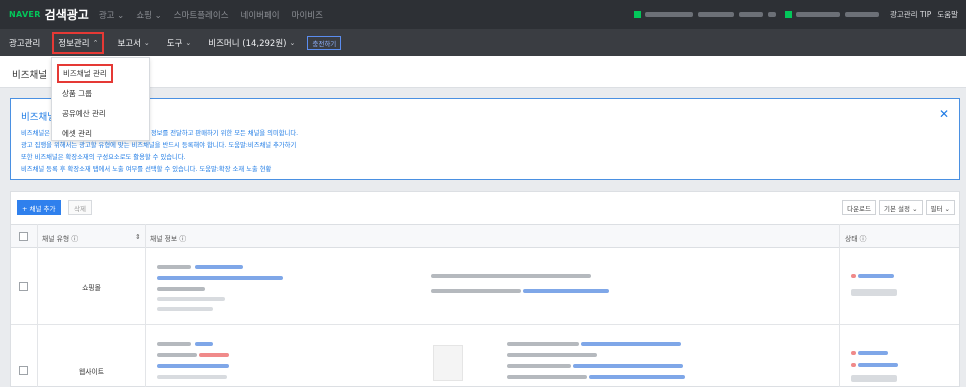 The height and width of the screenshot is (387, 966). I want to click on top-link-mybiz: 마이비즈, so click(307, 15).